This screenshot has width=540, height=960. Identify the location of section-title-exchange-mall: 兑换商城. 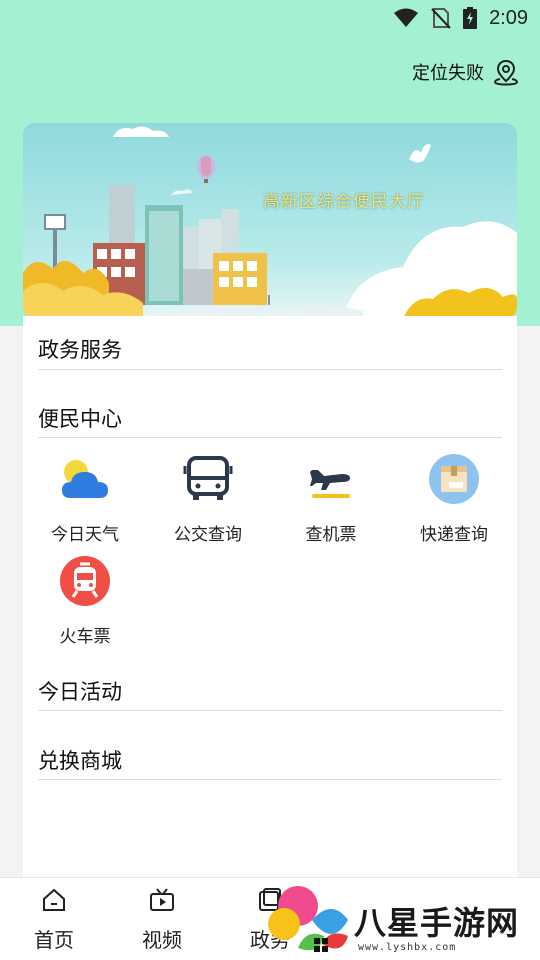
(80, 760).